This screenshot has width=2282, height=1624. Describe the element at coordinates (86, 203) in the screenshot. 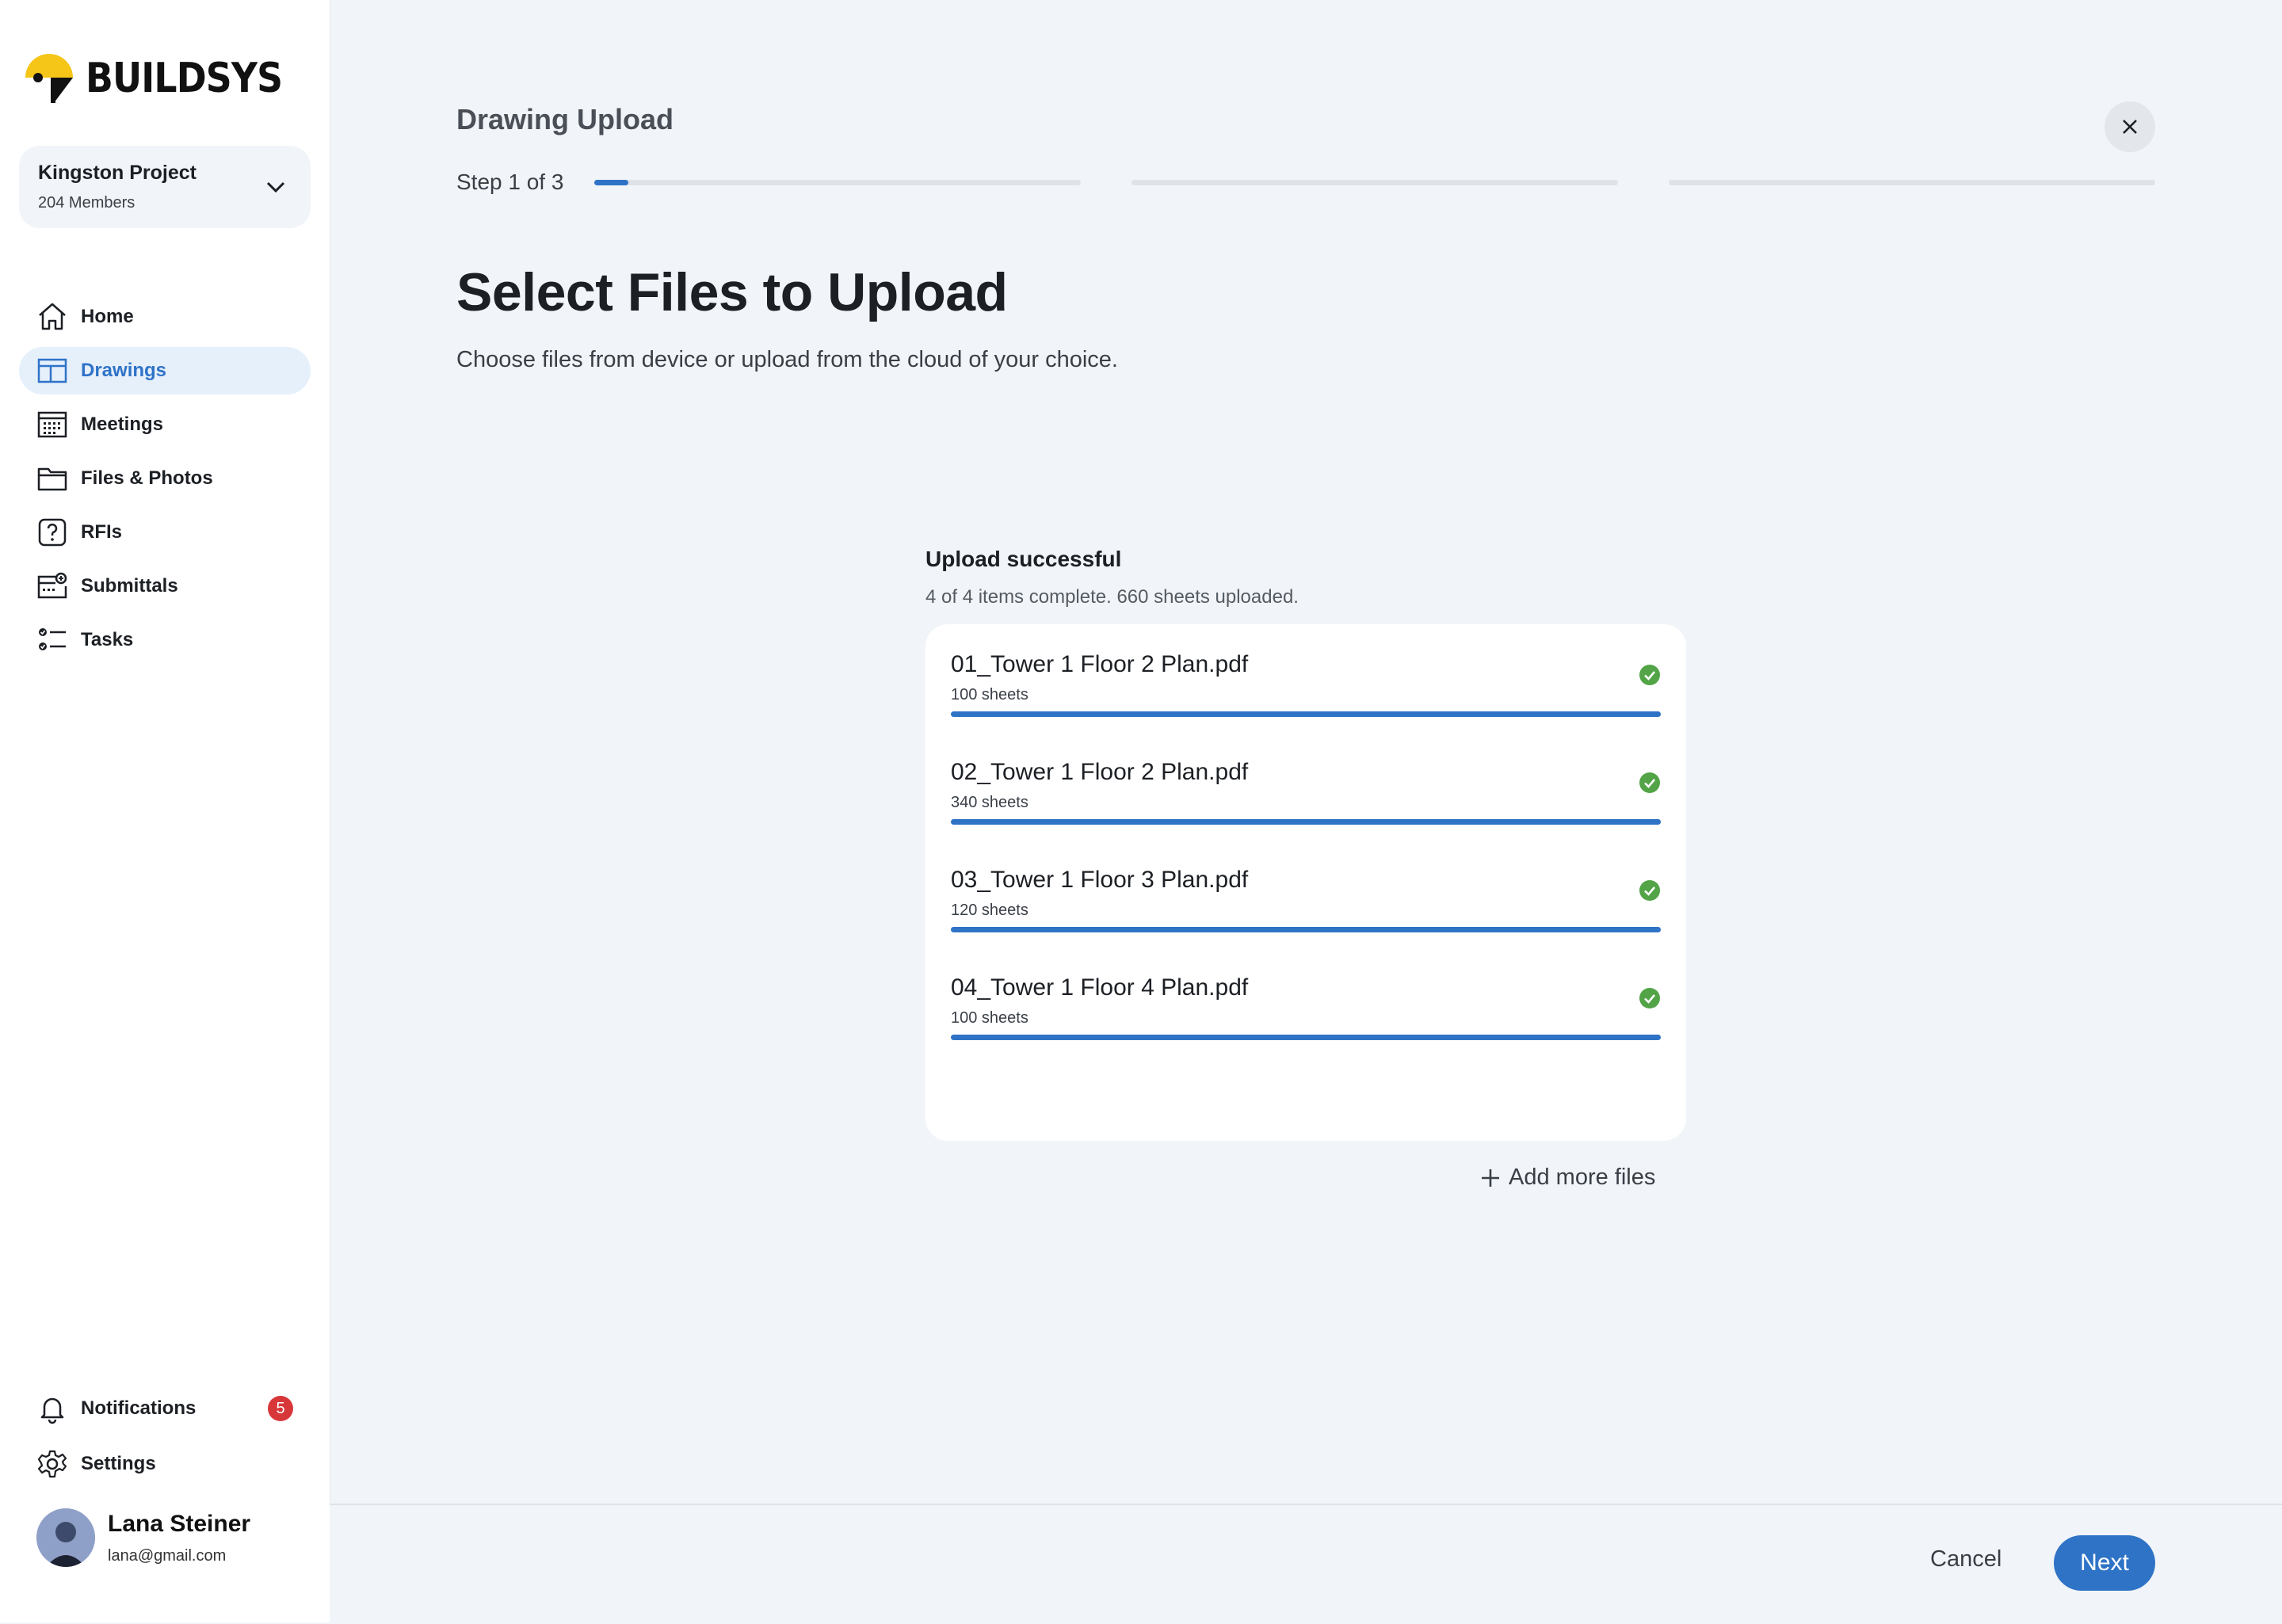

I see `project-members: 204 Members` at that location.